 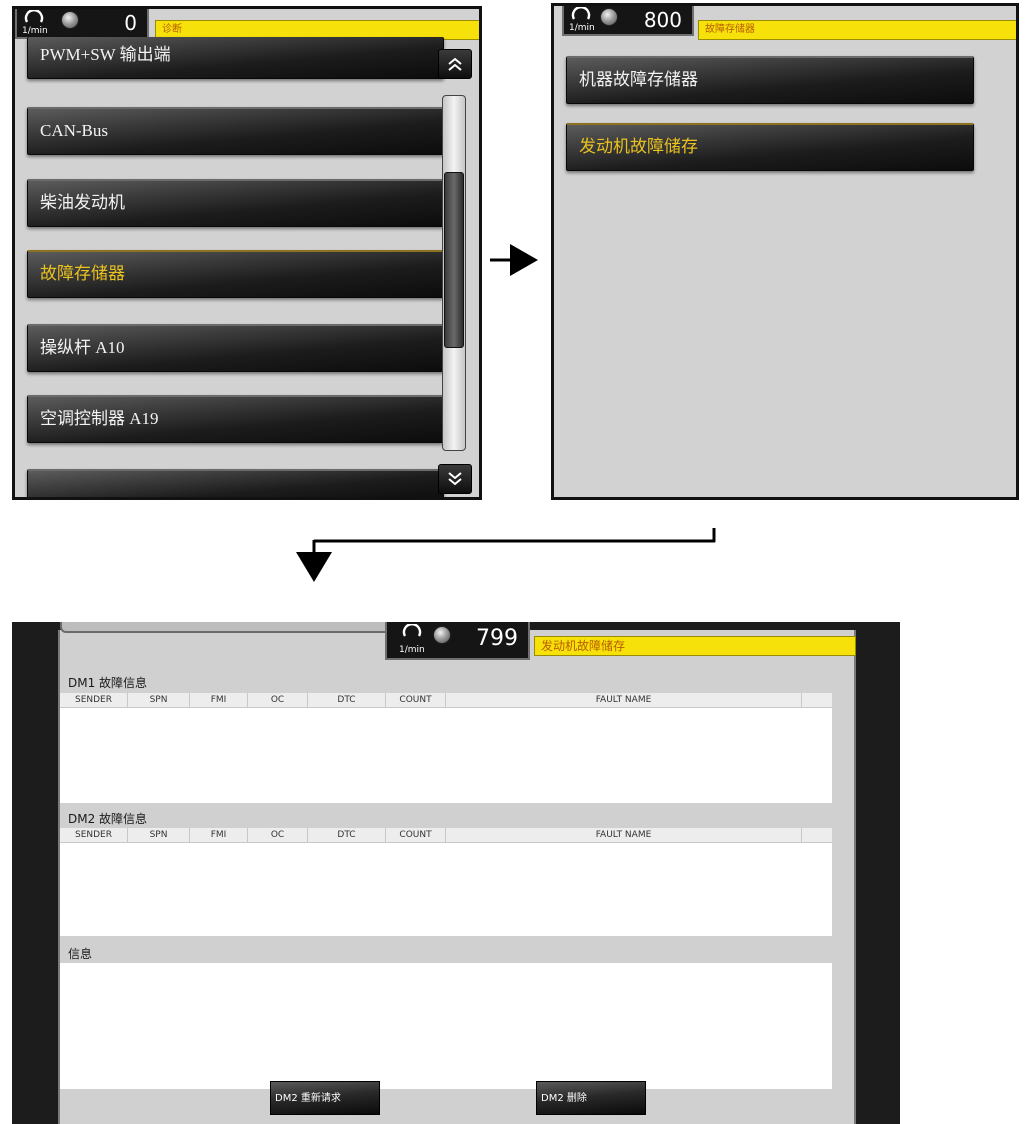 What do you see at coordinates (105, 54) in the screenshot?
I see `menu-item-label: PWM+SW 输出端` at bounding box center [105, 54].